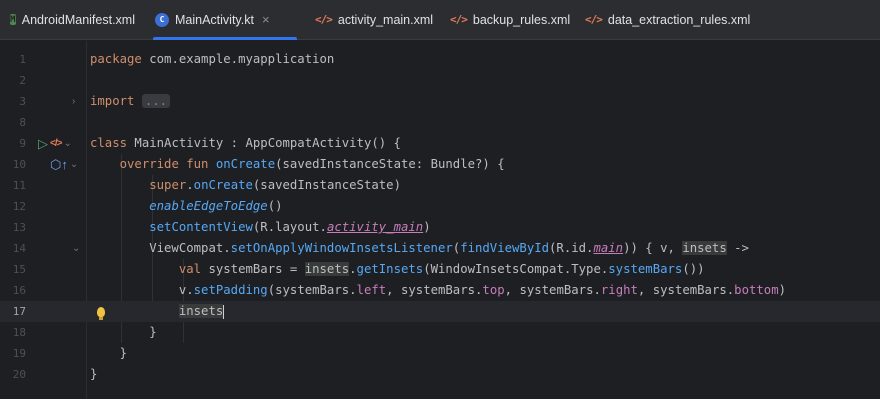 The height and width of the screenshot is (399, 880). I want to click on gutter-icons: ›, so click(73, 101).